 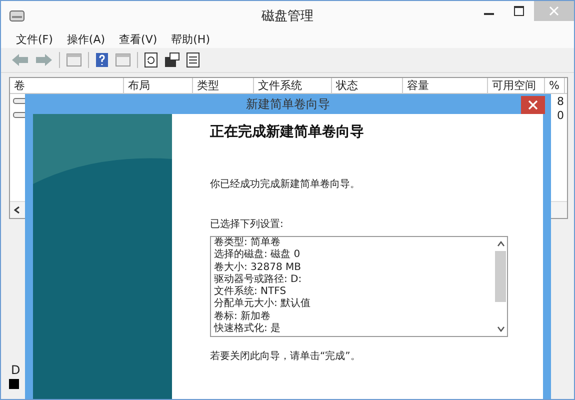 What do you see at coordinates (151, 60) in the screenshot?
I see `refresh-document-icon` at bounding box center [151, 60].